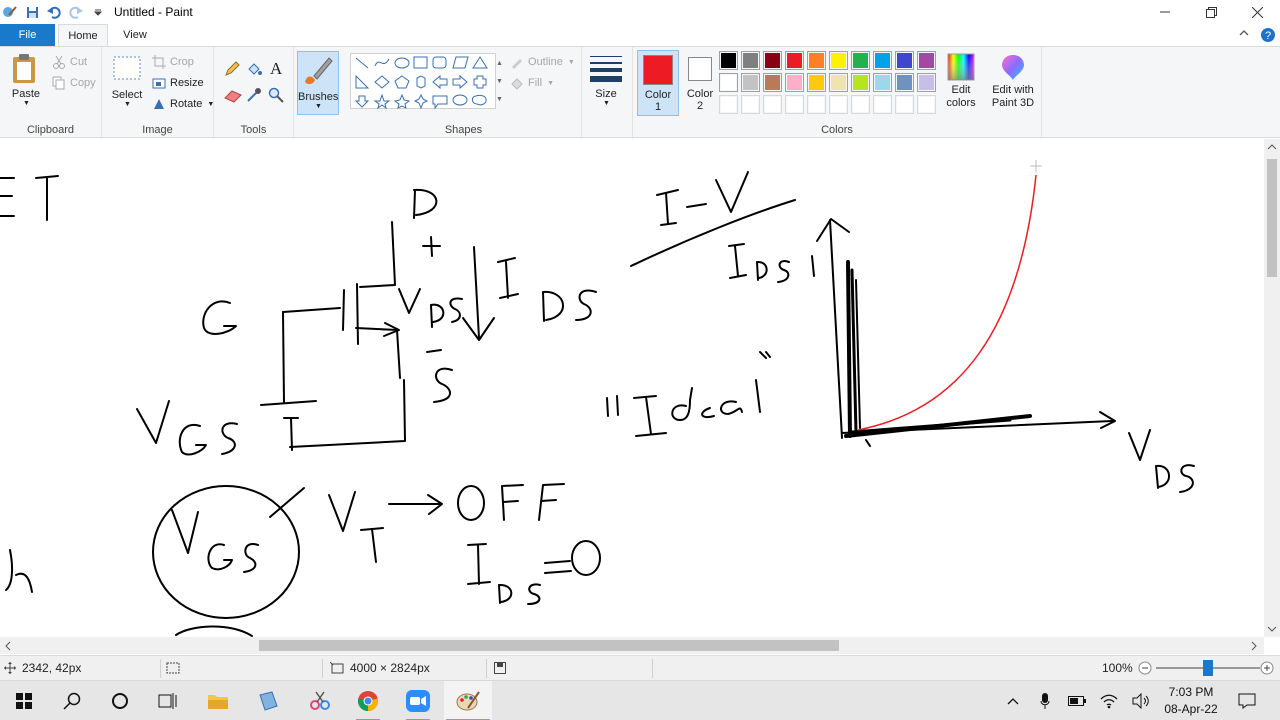 The width and height of the screenshot is (1280, 720). What do you see at coordinates (368, 700) in the screenshot?
I see `chrome-button` at bounding box center [368, 700].